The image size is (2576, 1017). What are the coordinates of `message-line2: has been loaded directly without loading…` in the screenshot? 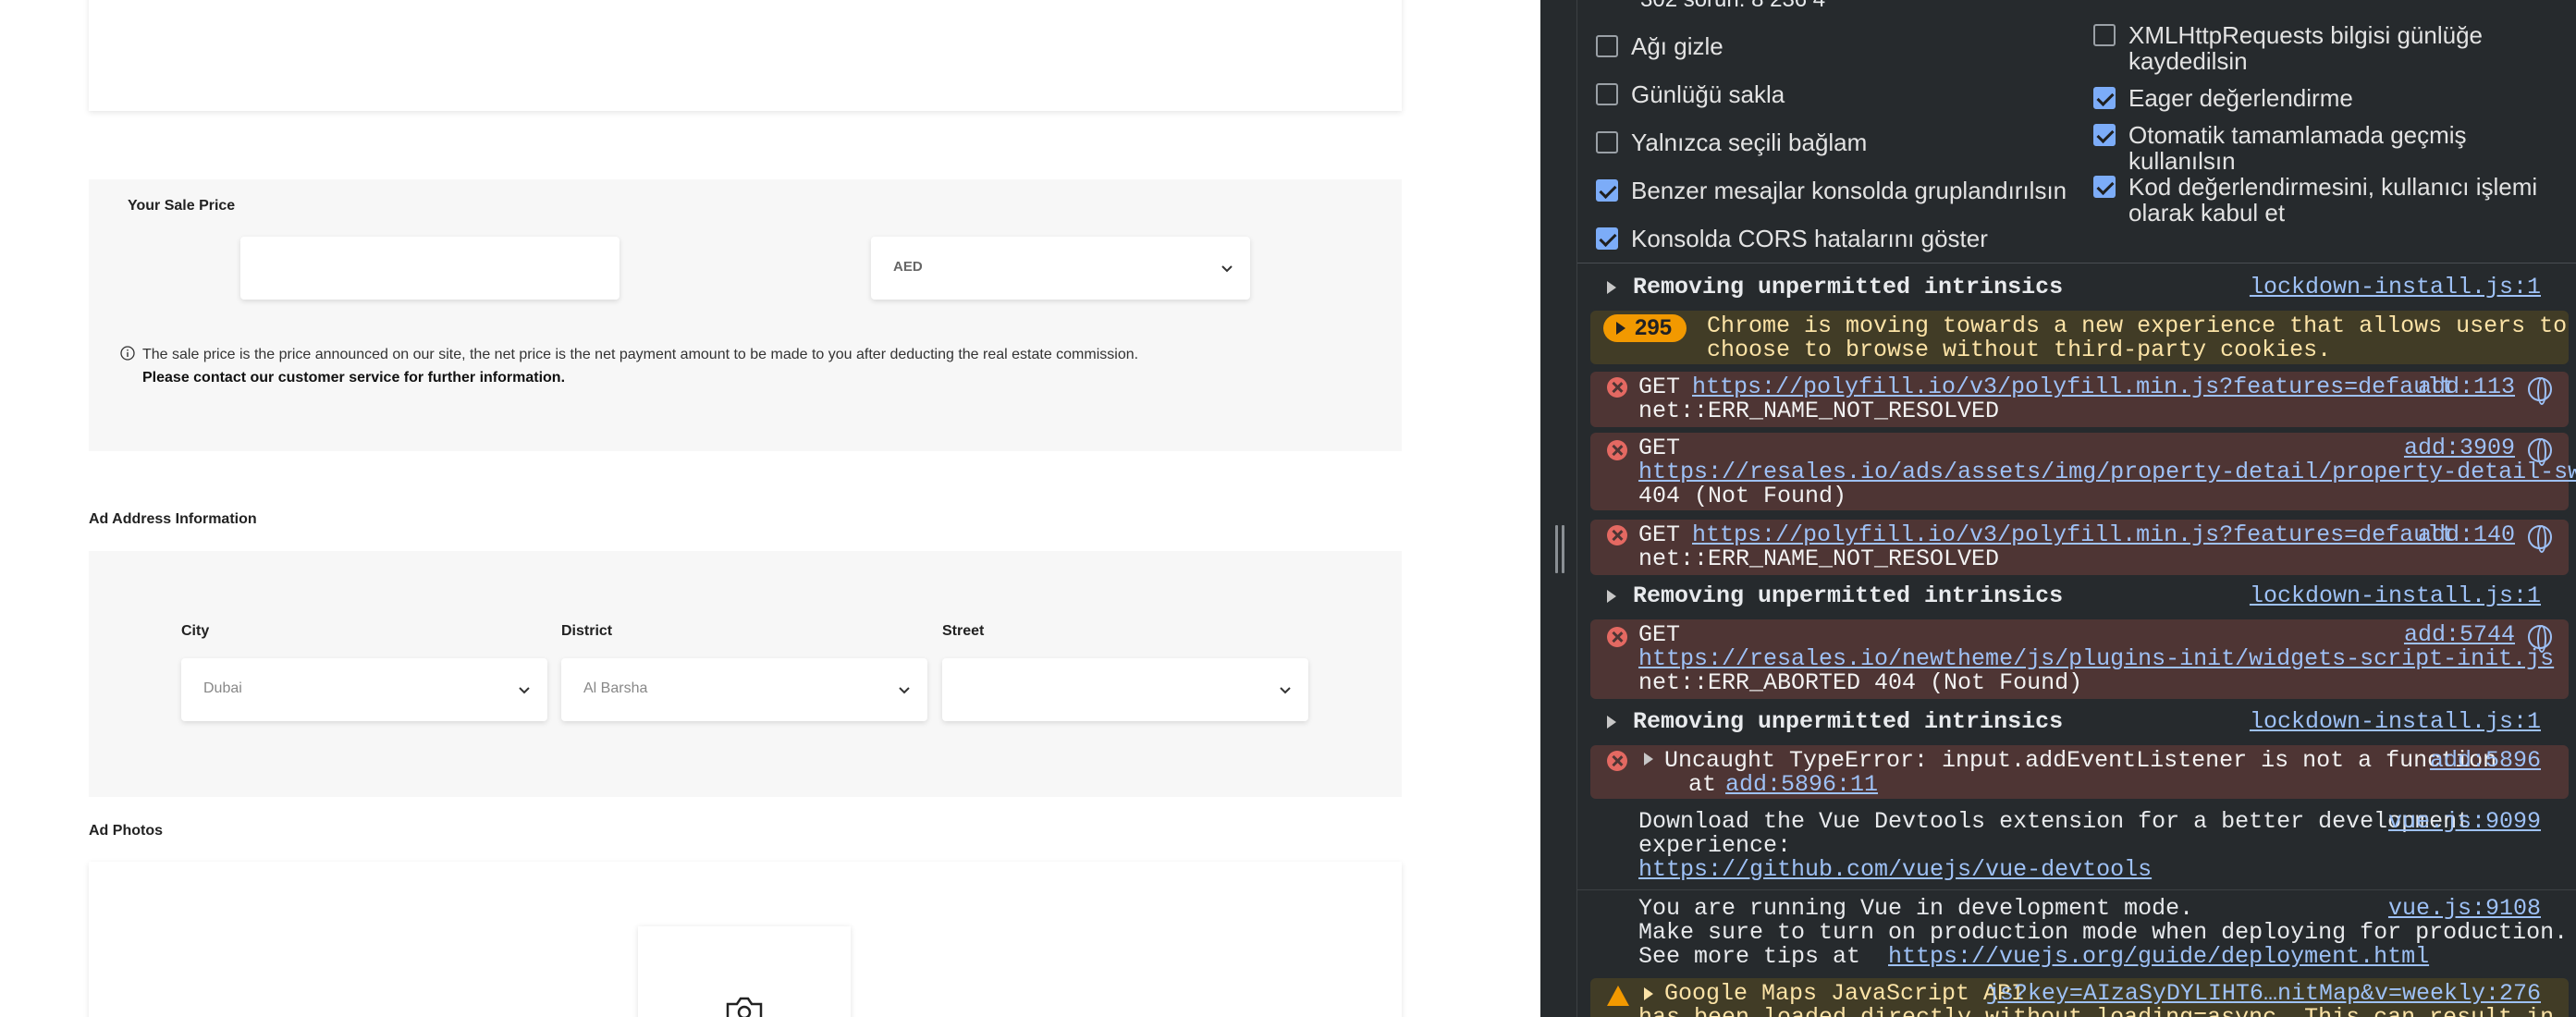 It's located at (2096, 1011).